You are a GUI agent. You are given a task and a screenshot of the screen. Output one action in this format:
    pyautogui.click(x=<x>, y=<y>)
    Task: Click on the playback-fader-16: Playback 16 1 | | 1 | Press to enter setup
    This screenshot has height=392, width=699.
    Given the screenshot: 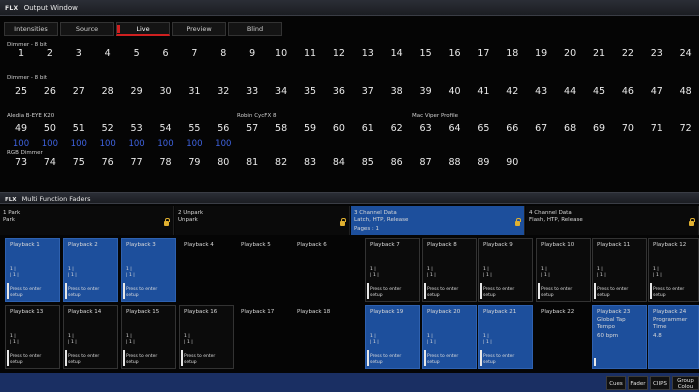 What is the action you would take?
    pyautogui.click(x=206, y=337)
    